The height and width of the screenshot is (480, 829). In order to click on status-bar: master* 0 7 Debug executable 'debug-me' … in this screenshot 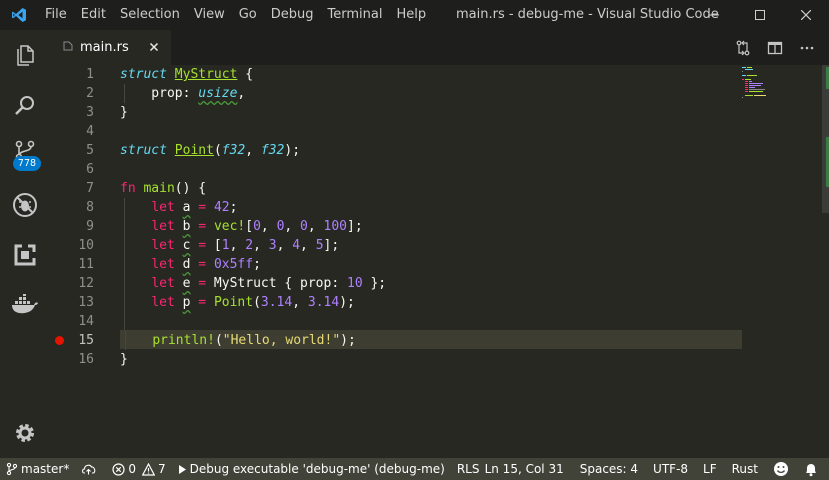, I will do `click(414, 469)`.